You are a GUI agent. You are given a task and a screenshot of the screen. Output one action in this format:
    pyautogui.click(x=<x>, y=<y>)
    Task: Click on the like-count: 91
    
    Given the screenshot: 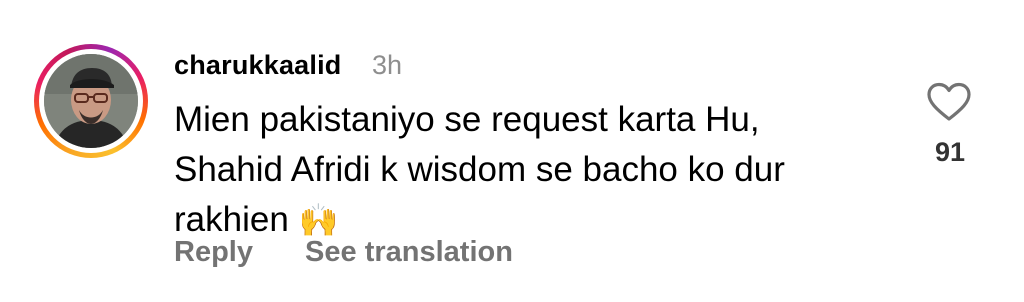 What is the action you would take?
    pyautogui.click(x=950, y=152)
    